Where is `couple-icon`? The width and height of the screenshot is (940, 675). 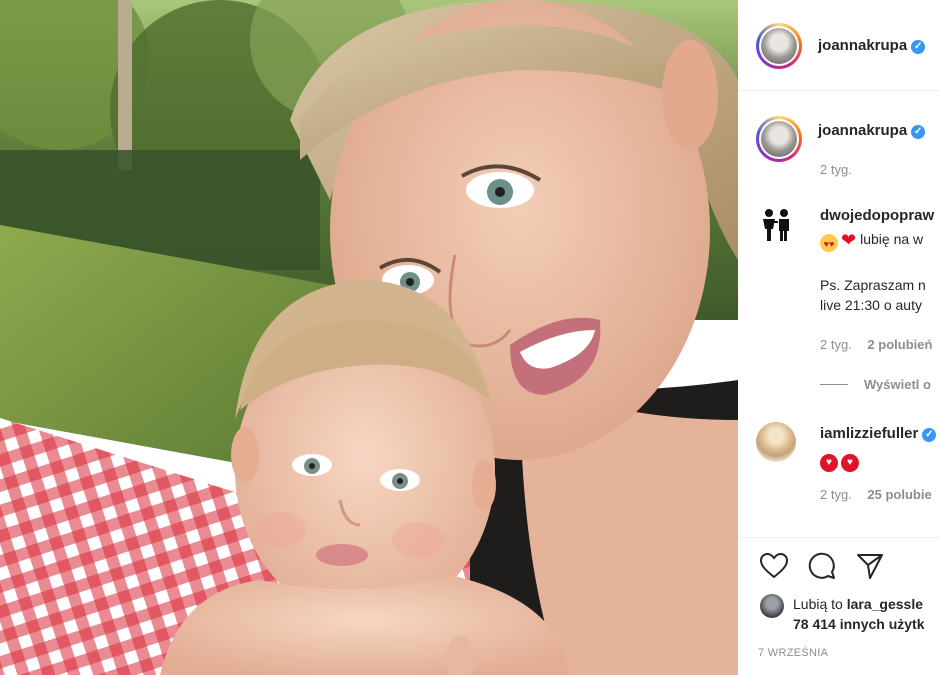
couple-icon is located at coordinates (776, 225).